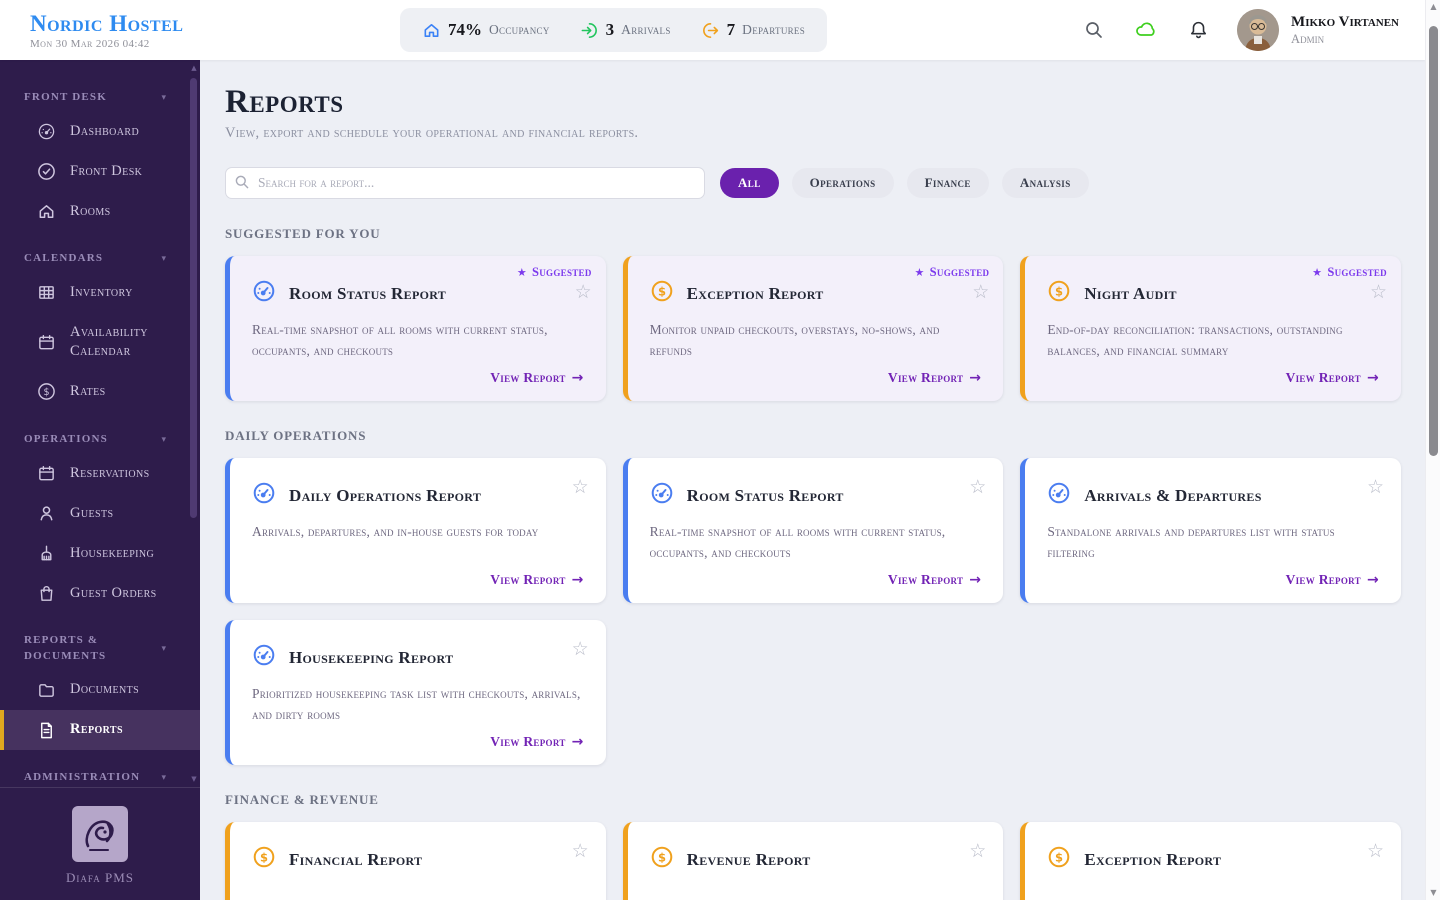 Image resolution: width=1440 pixels, height=900 pixels. Describe the element at coordinates (82, 777) in the screenshot. I see `section-label: Administration` at that location.